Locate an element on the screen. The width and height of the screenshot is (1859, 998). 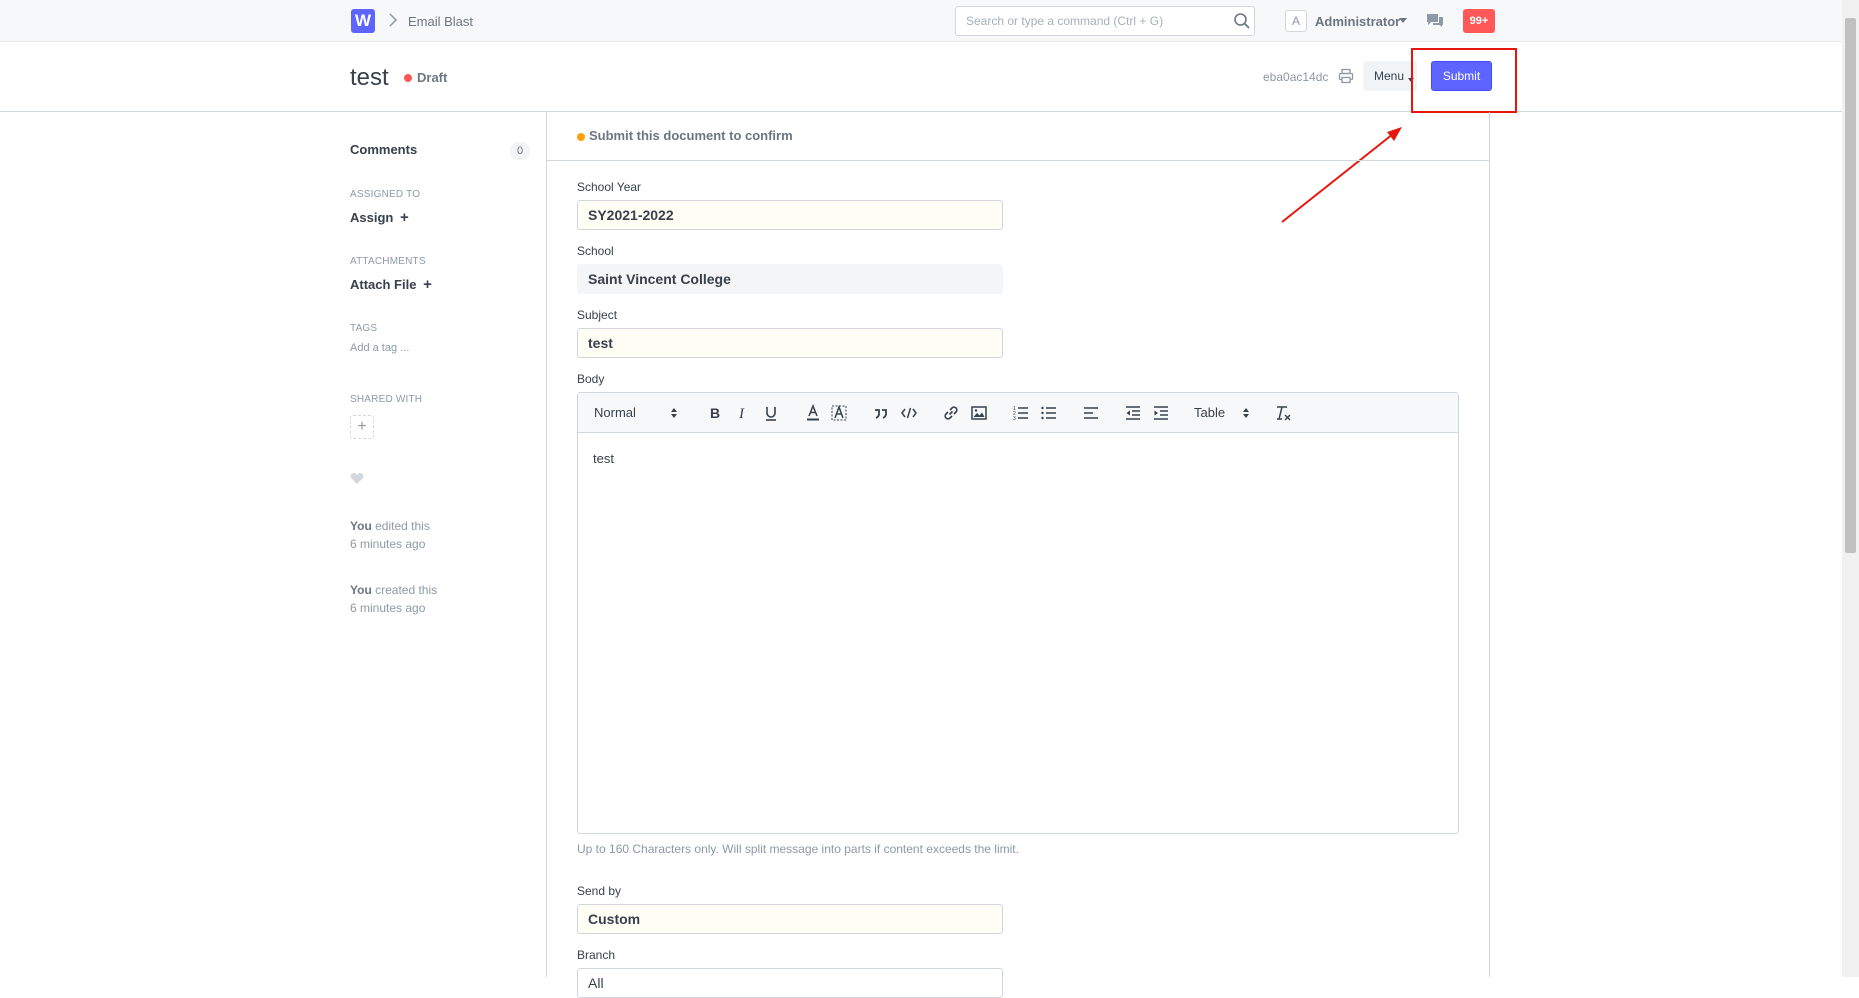
page-title: test is located at coordinates (369, 77).